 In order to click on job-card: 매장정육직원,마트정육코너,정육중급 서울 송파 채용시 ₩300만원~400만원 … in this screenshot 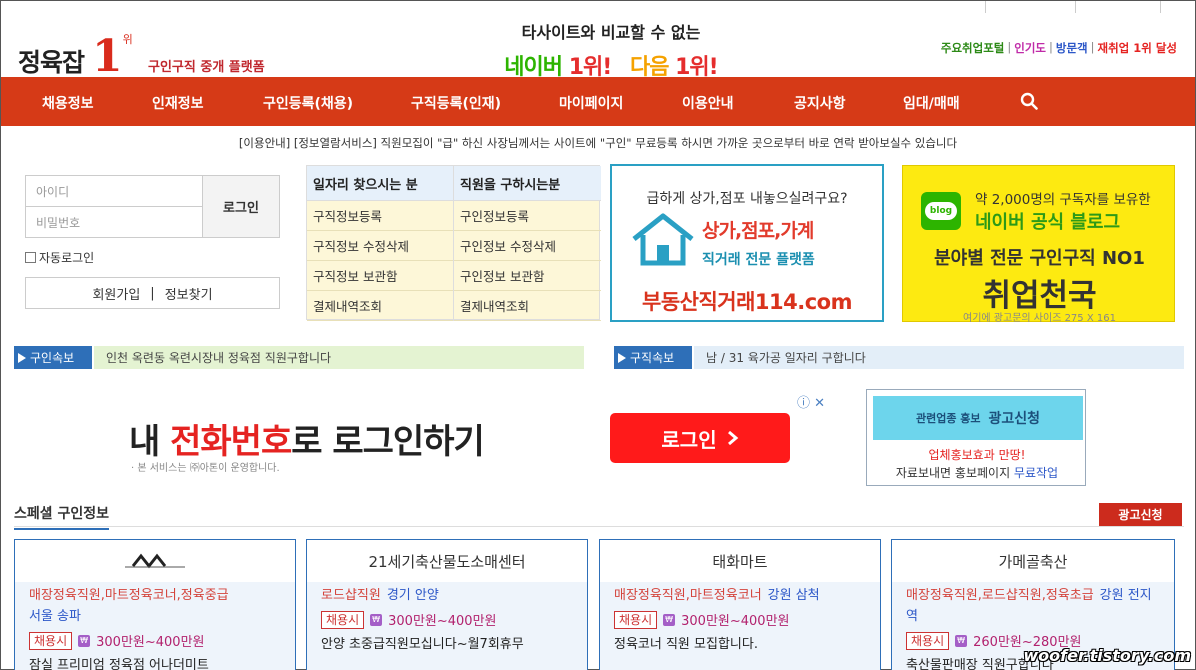, I will do `click(155, 604)`.